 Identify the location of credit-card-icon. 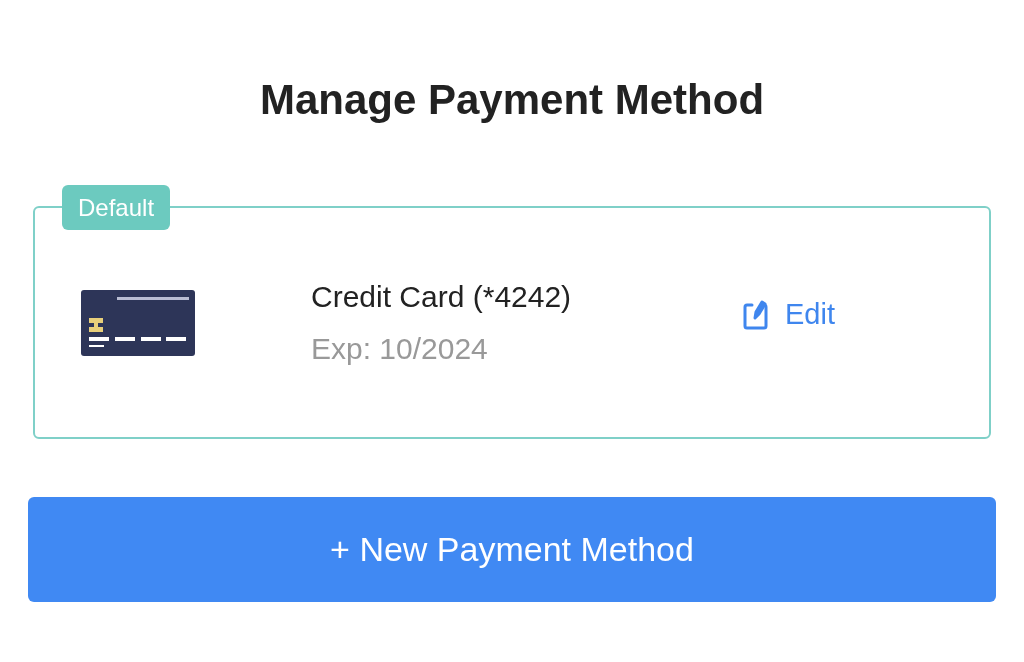
(138, 322).